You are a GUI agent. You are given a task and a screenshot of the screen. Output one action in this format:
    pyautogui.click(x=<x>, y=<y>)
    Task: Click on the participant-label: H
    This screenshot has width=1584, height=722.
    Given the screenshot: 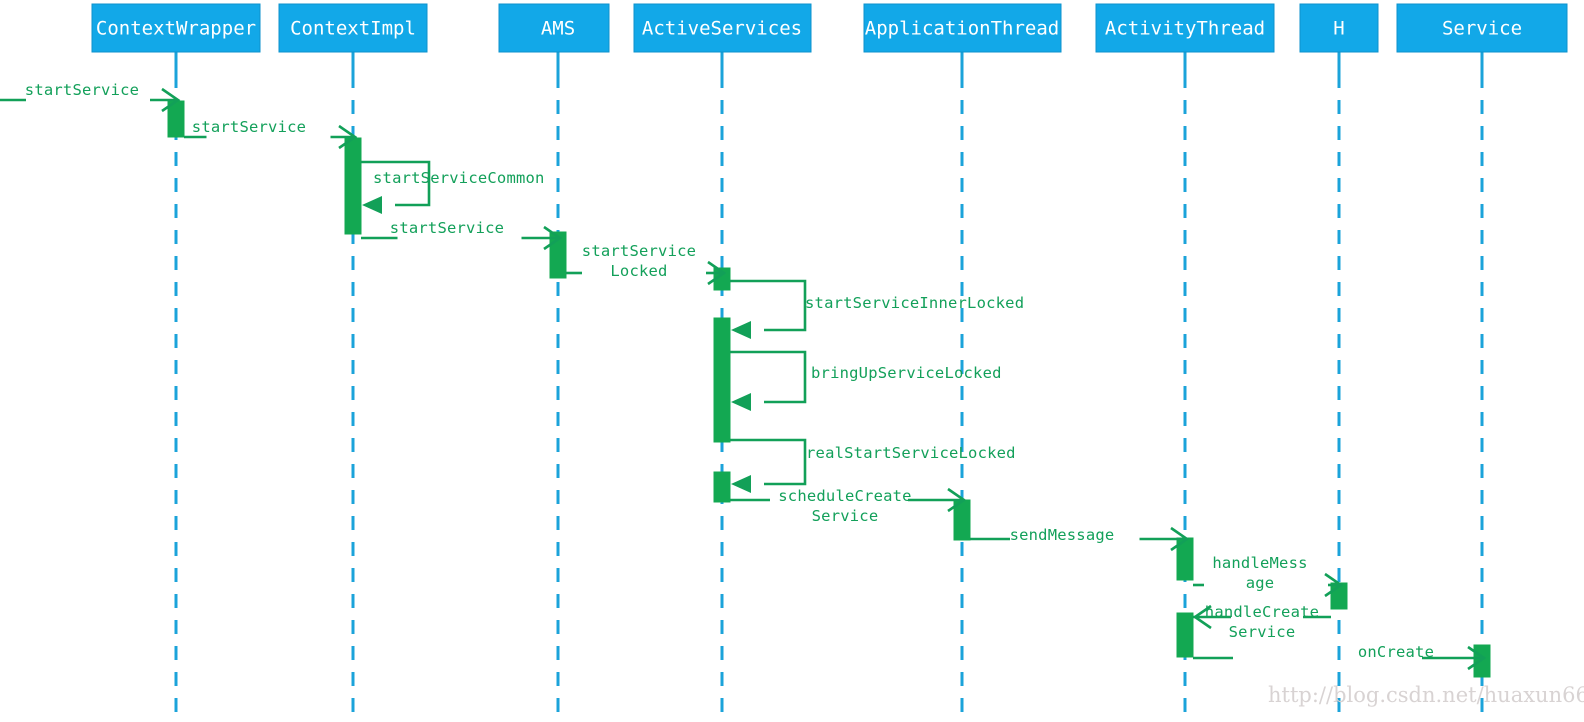 What is the action you would take?
    pyautogui.click(x=1338, y=29)
    